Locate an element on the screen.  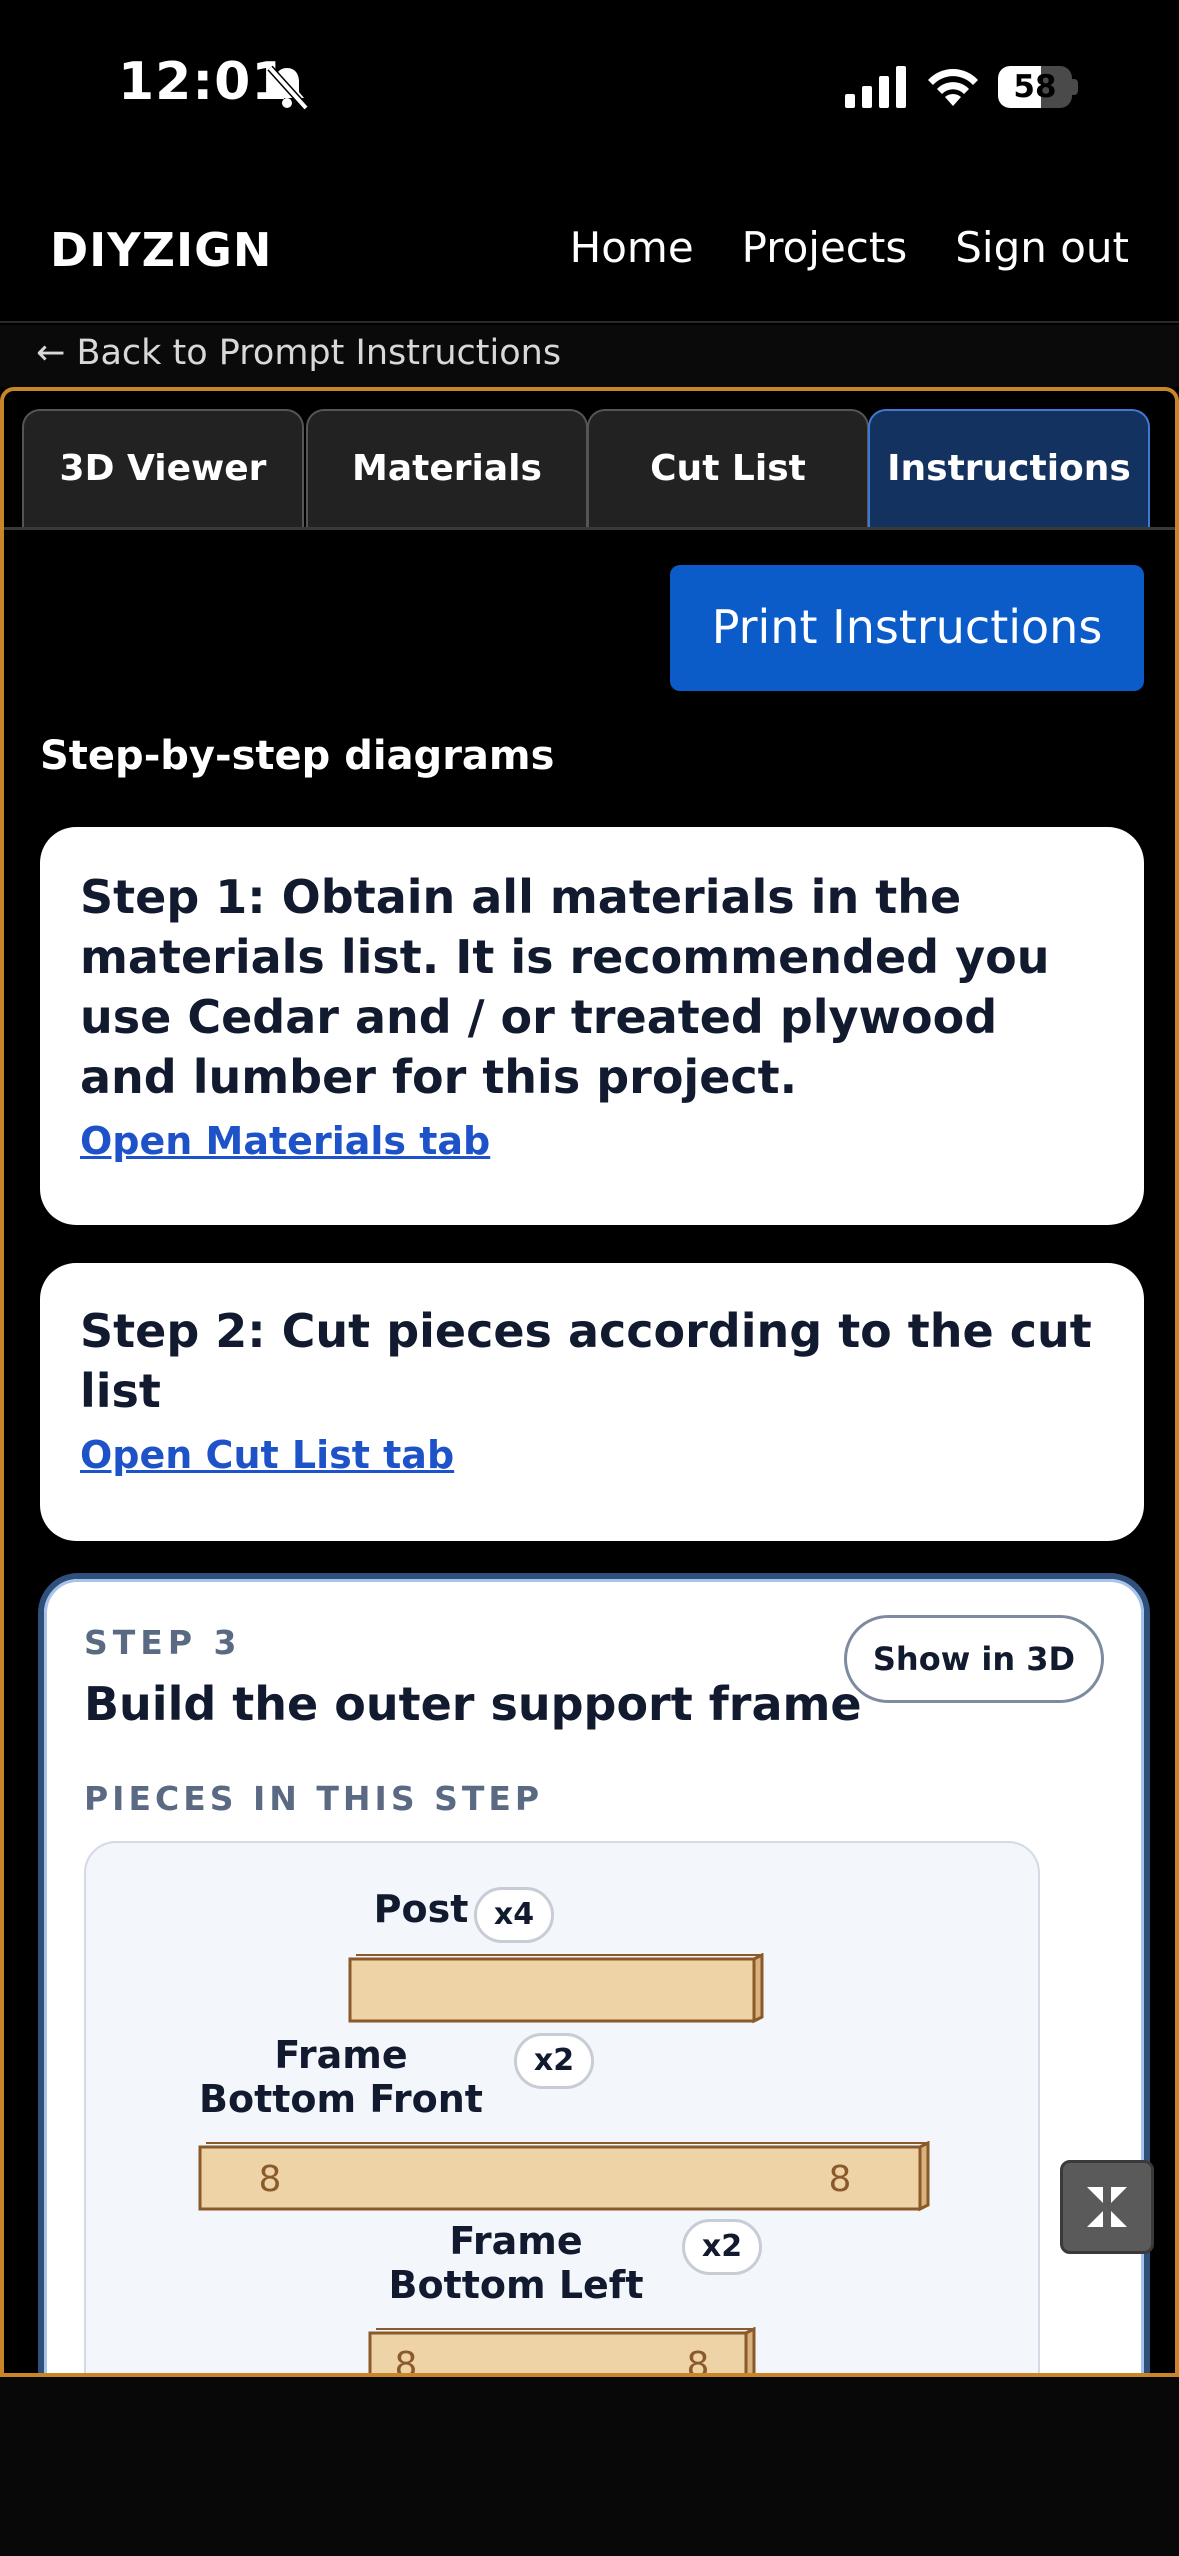
print-instructions-button: Print Instructions is located at coordinates (907, 628).